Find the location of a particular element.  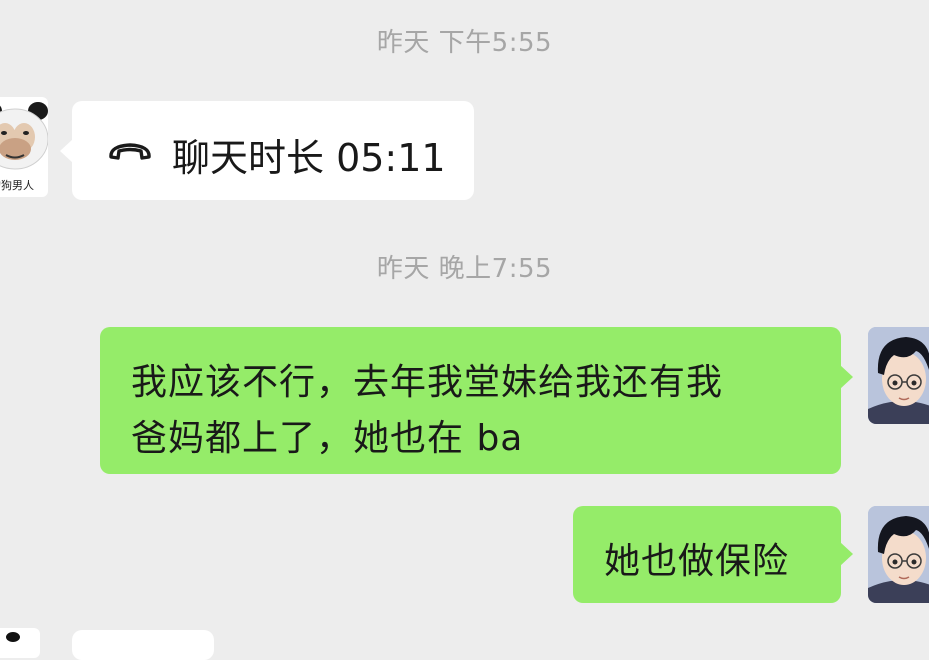

timestamp: 昨天 晚上7:55 is located at coordinates (464, 269).